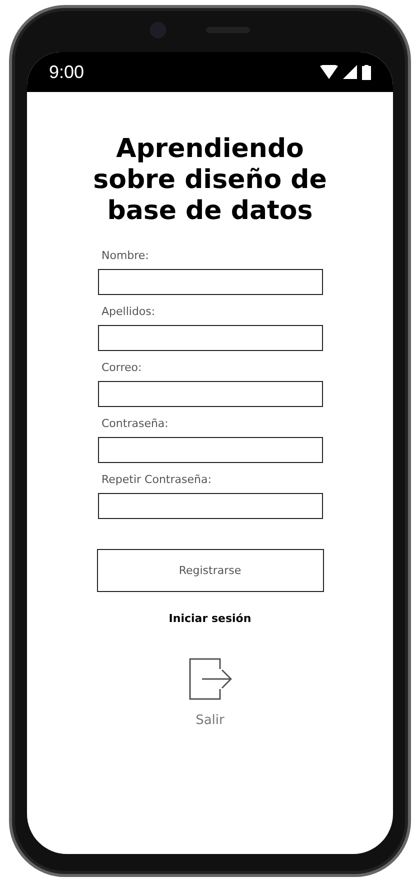 The width and height of the screenshot is (420, 888). I want to click on field-label: Repetir Contraseña:, so click(157, 479).